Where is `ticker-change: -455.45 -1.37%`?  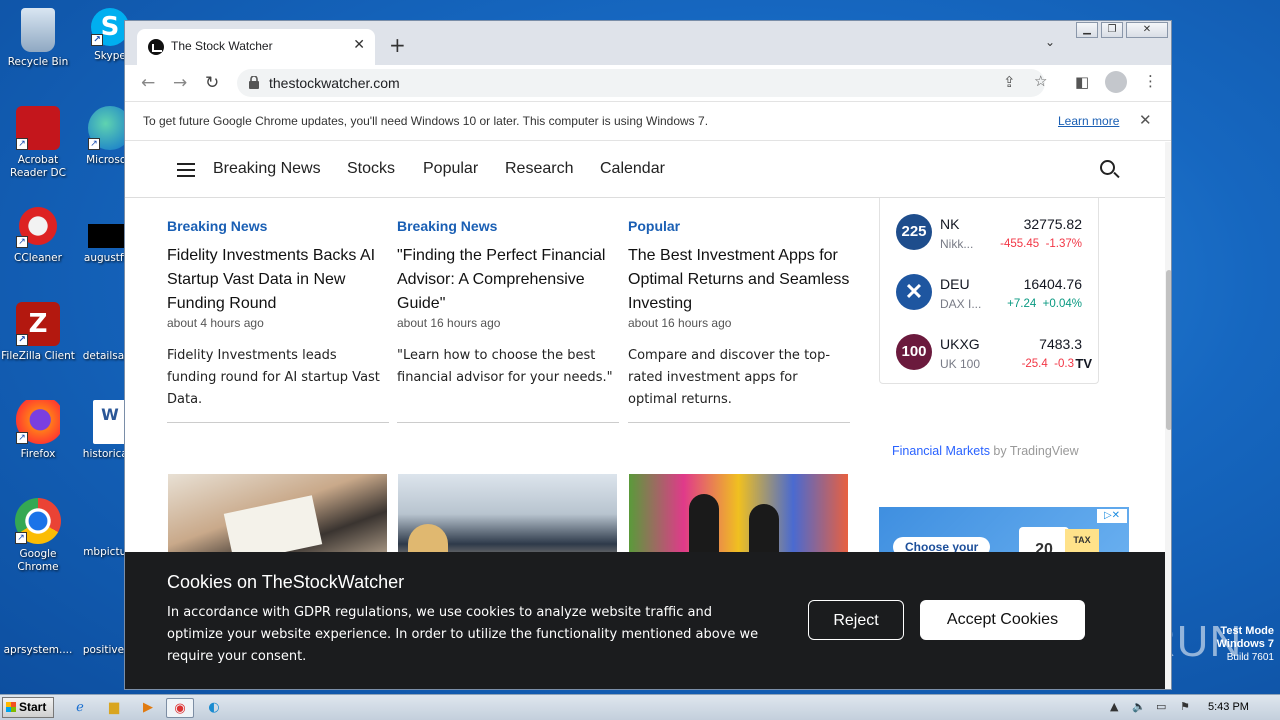 ticker-change: -455.45 -1.37% is located at coordinates (1041, 244).